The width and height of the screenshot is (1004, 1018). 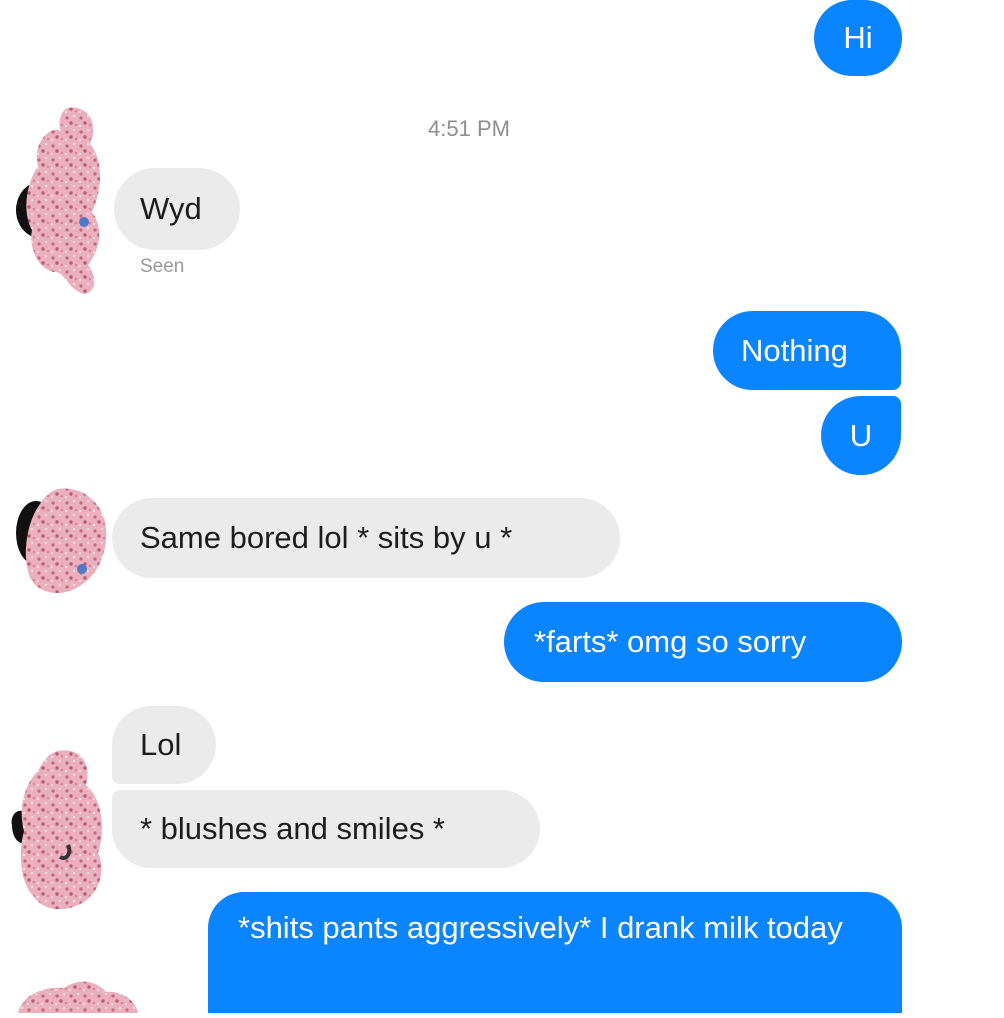 I want to click on outgoing-message: Hi, so click(x=858, y=38).